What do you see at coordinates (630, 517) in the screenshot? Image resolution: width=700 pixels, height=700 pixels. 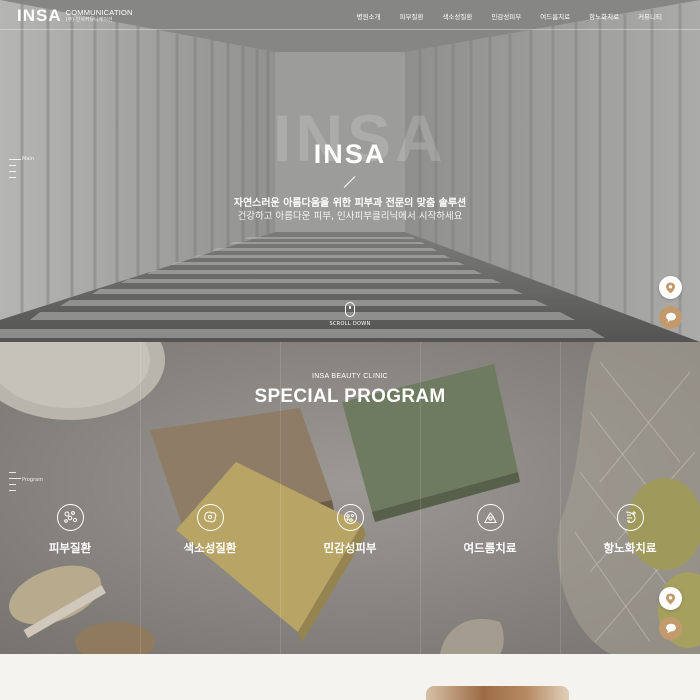 I see `anti-aging-icon` at bounding box center [630, 517].